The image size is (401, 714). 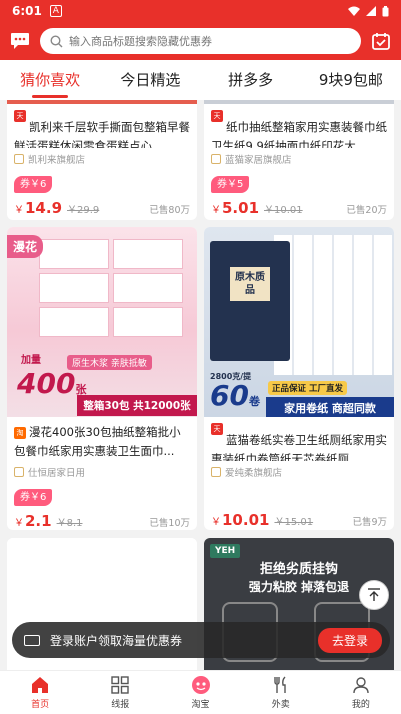 I want to click on price-row: ￥5.01 ￥10.01 已售20万, so click(x=299, y=208).